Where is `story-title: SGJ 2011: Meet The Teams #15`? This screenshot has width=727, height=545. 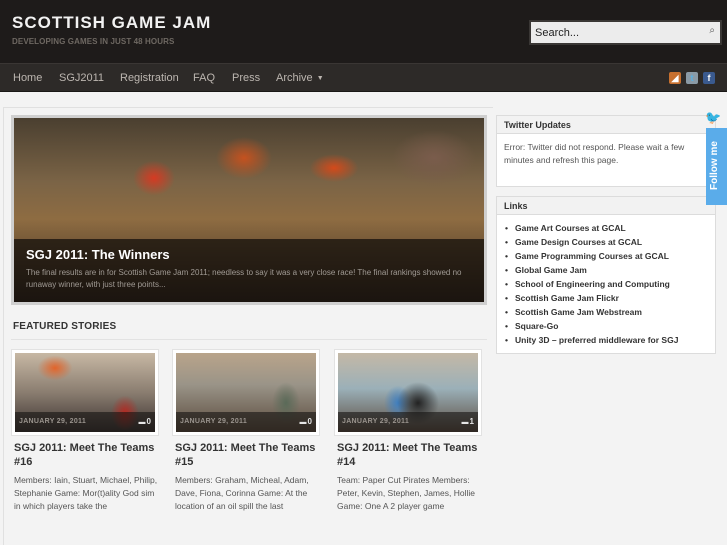
story-title: SGJ 2011: Meet The Teams #15 is located at coordinates (246, 455).